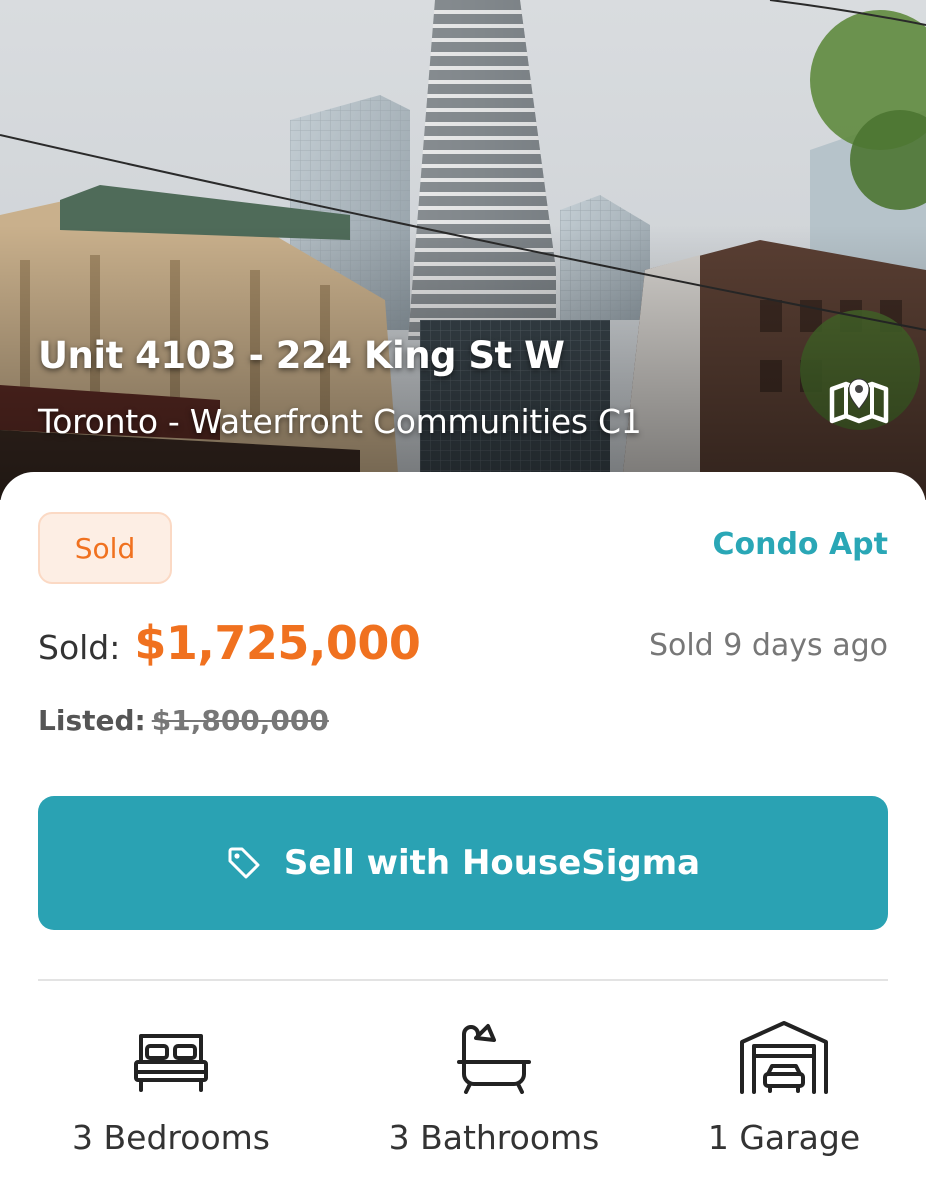 This screenshot has height=1200, width=926. I want to click on feature-garage: 1 Garage, so click(784, 1088).